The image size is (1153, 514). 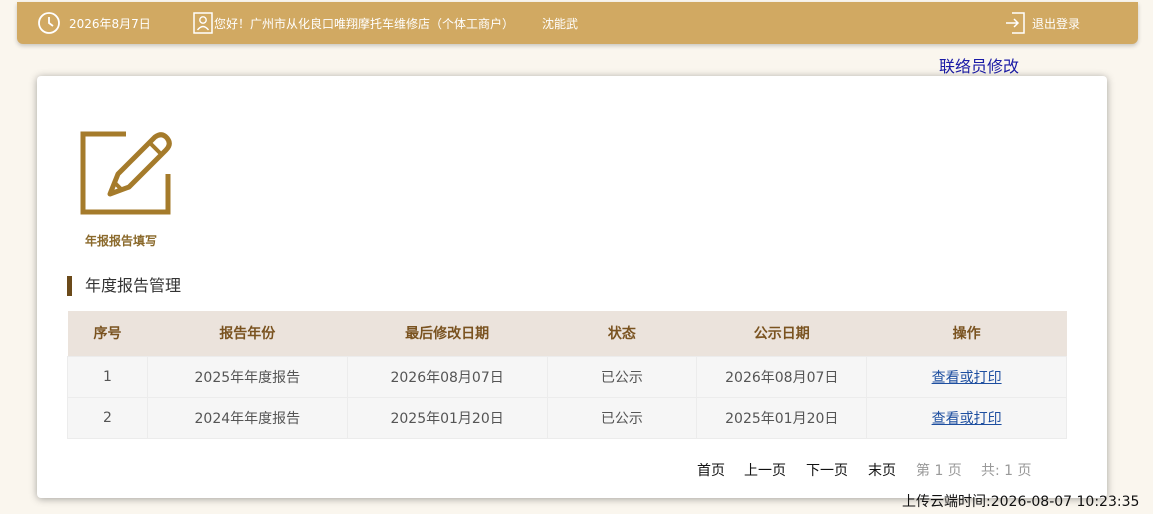 I want to click on username: 沈能武, so click(x=560, y=23).